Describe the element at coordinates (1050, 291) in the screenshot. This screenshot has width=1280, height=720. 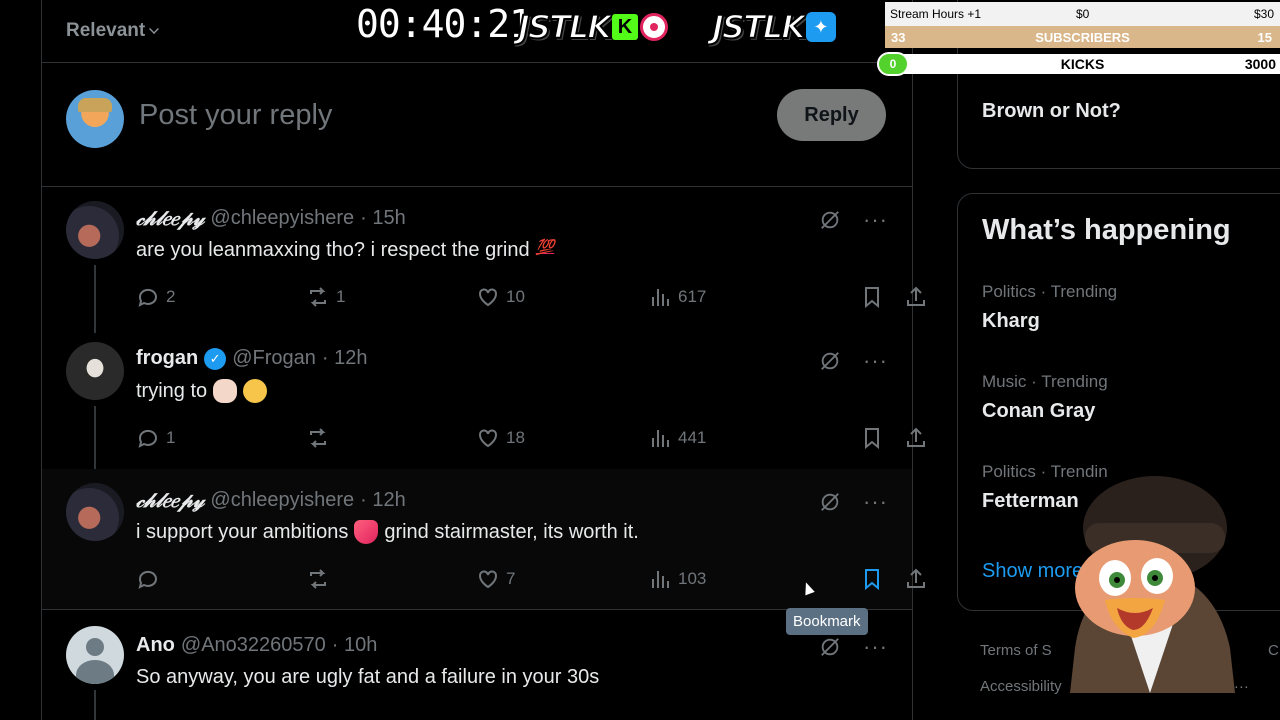
I see `trend-category: Politics · Trending` at that location.